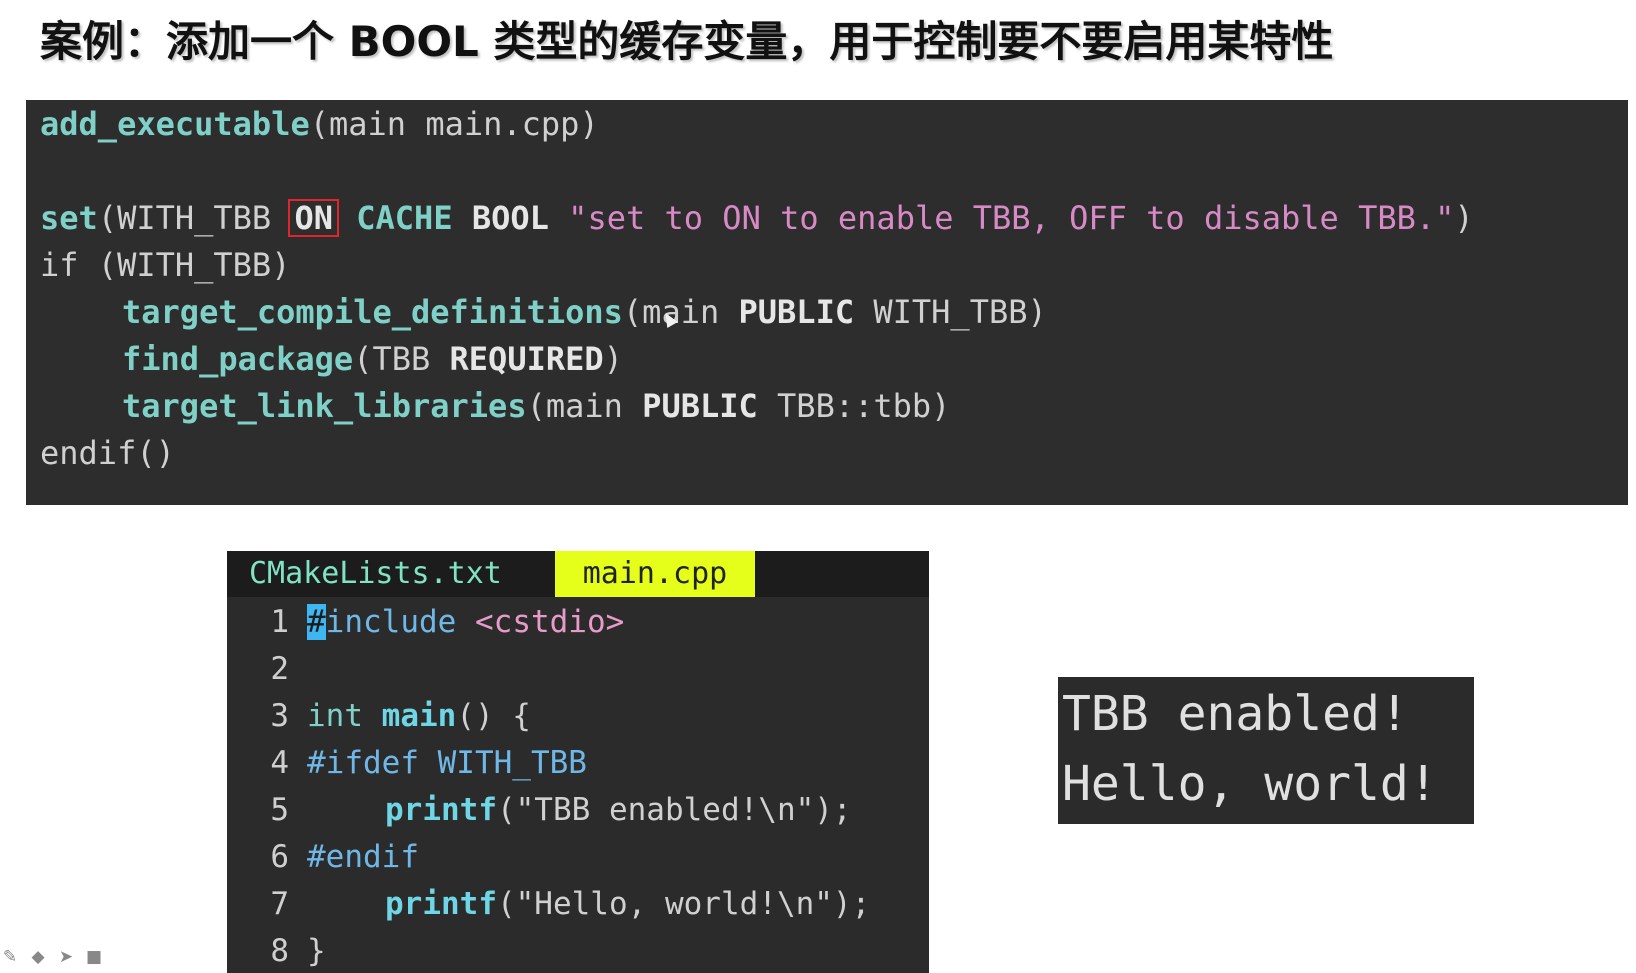  What do you see at coordinates (194, 218) in the screenshot?
I see `code-args: (WITH_TBB` at bounding box center [194, 218].